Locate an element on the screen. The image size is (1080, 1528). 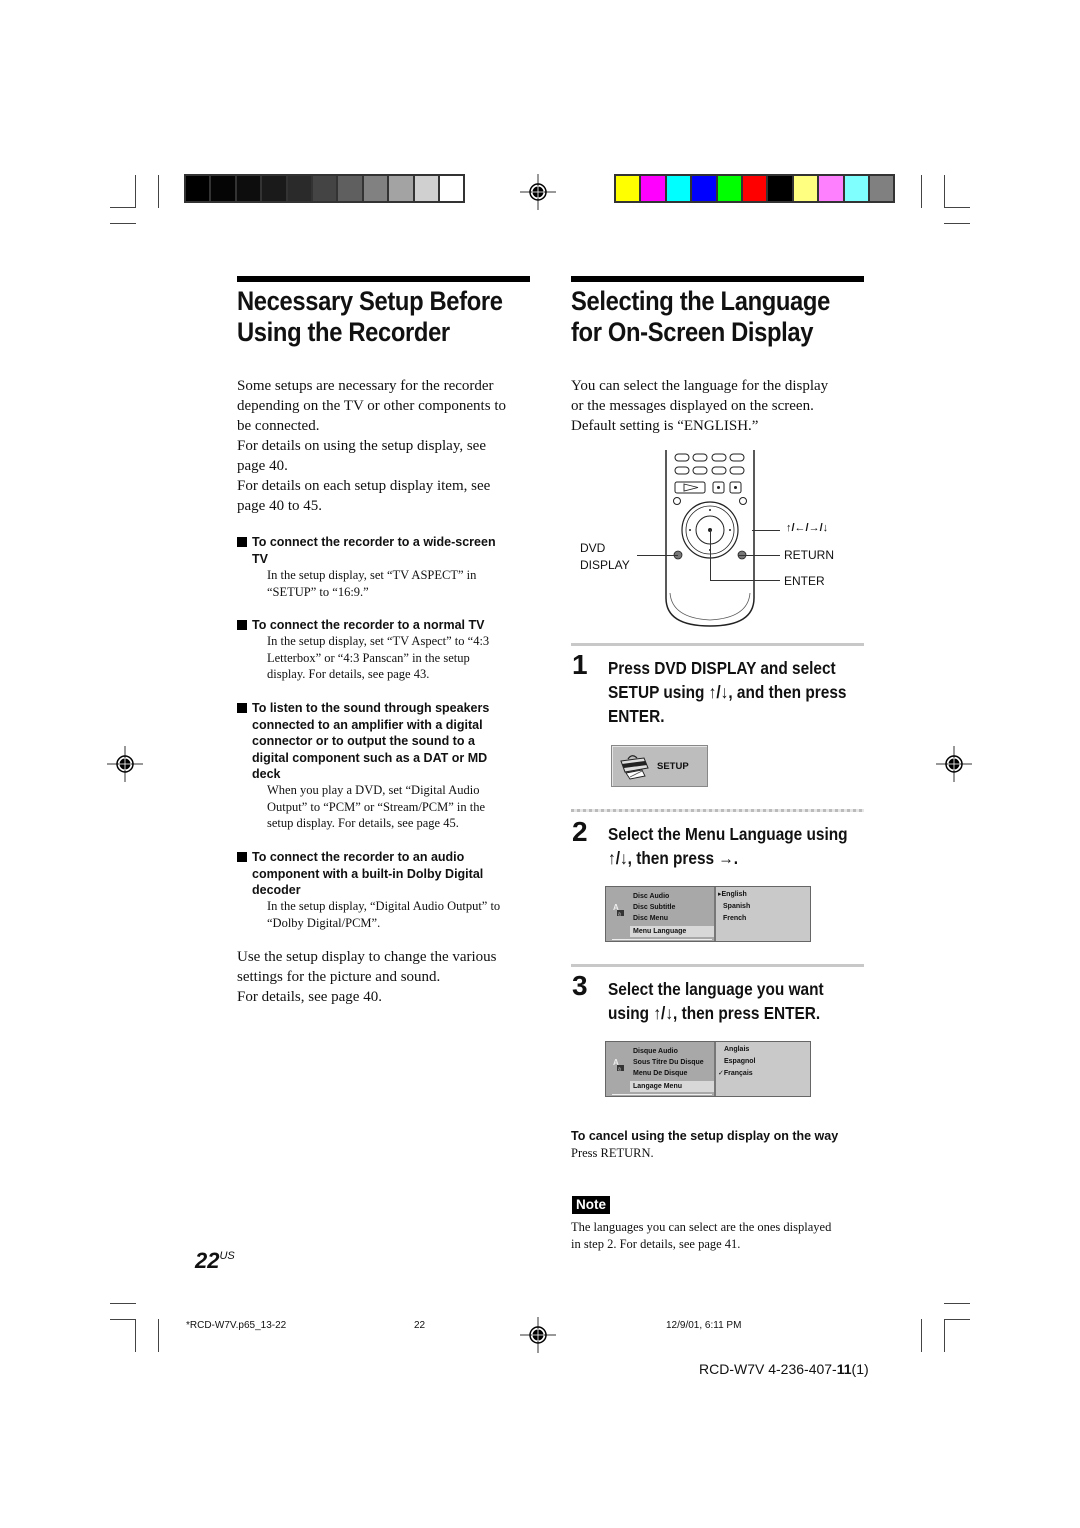
text-line: “Dolby Digital/PCM”. is located at coordinates (324, 922).